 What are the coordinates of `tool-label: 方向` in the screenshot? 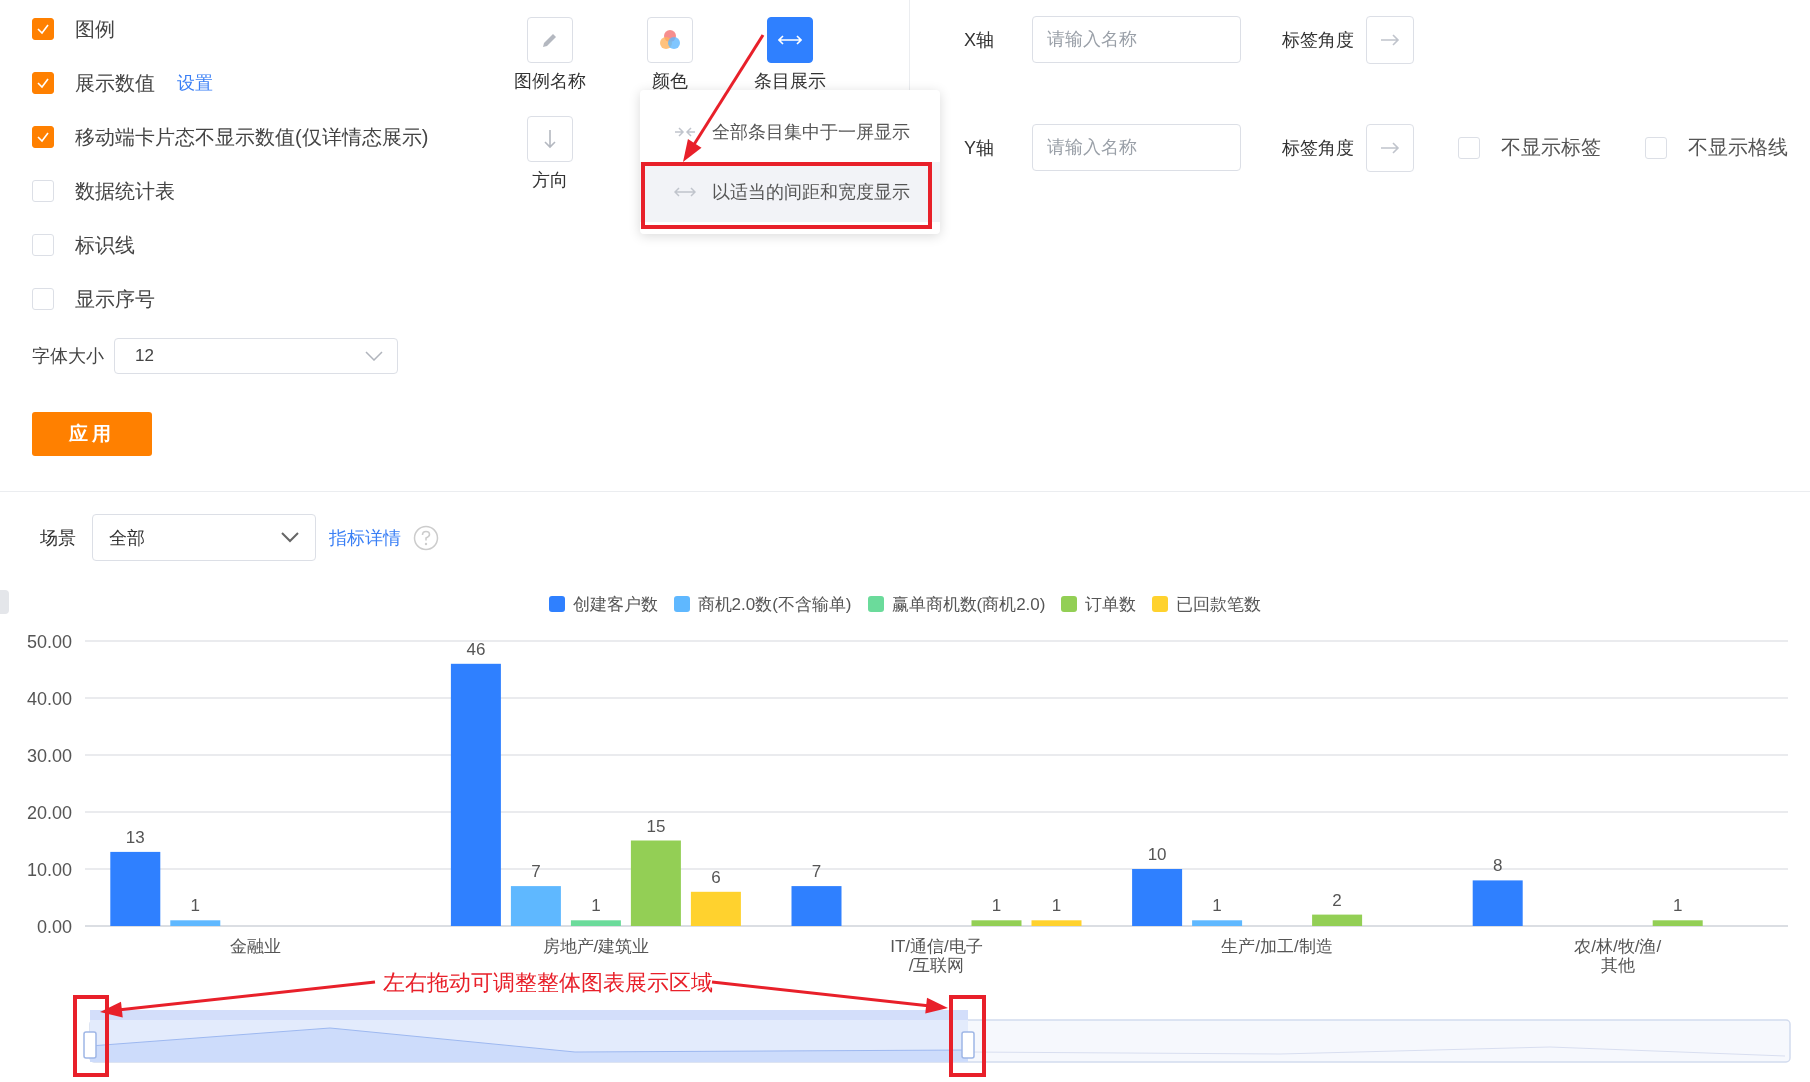 It's located at (550, 180).